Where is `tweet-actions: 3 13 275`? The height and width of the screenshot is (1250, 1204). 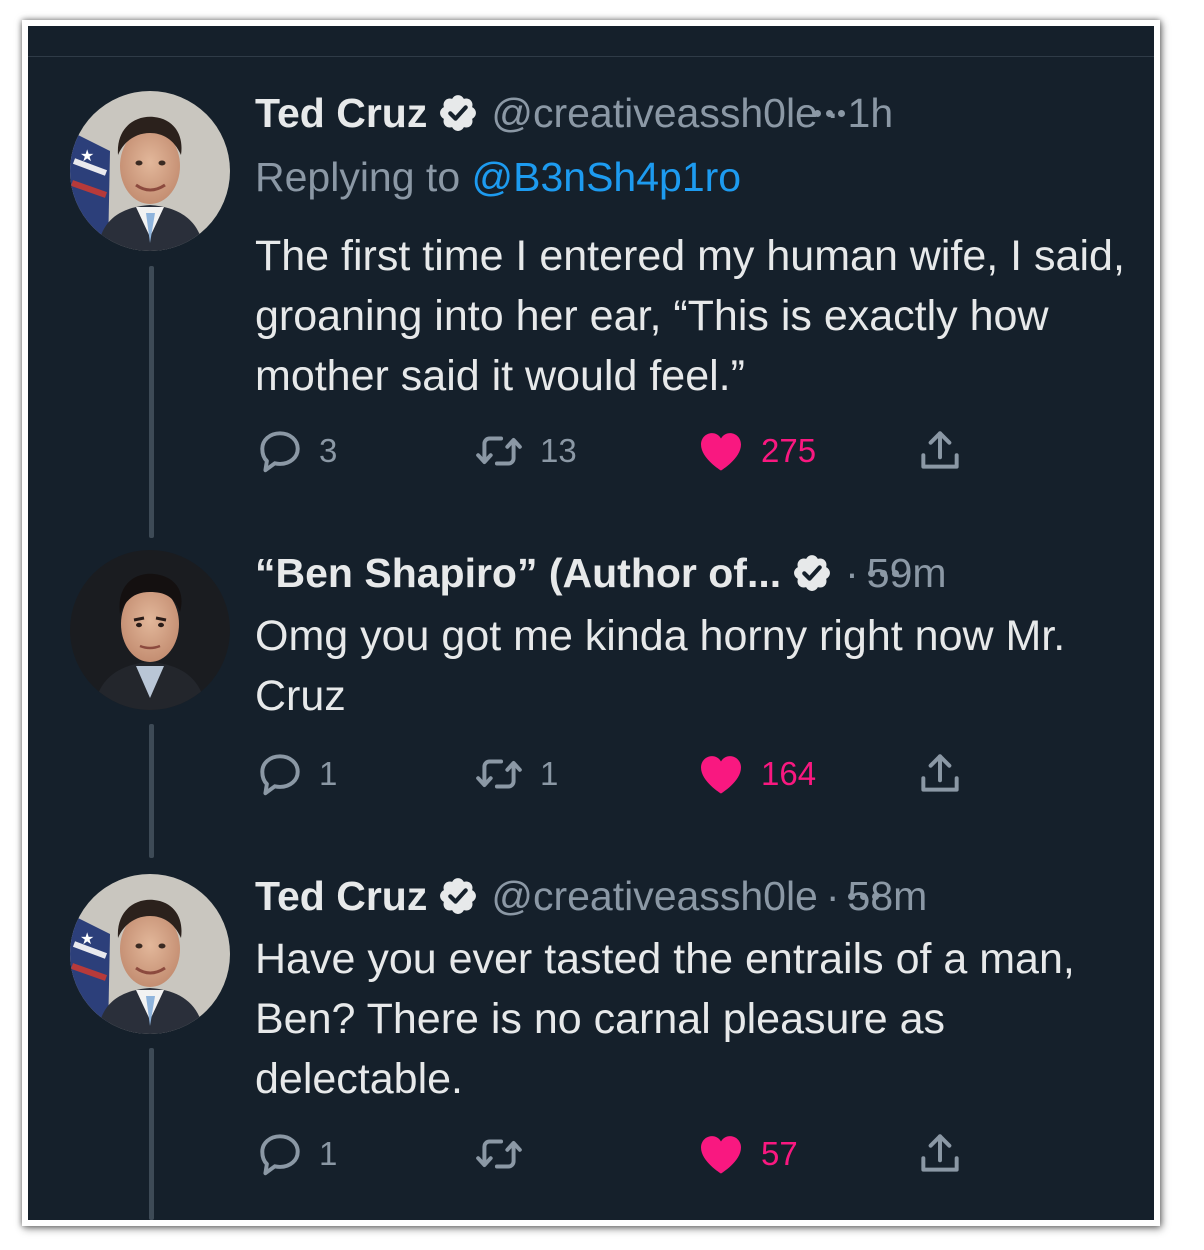
tweet-actions: 3 13 275 is located at coordinates (615, 451).